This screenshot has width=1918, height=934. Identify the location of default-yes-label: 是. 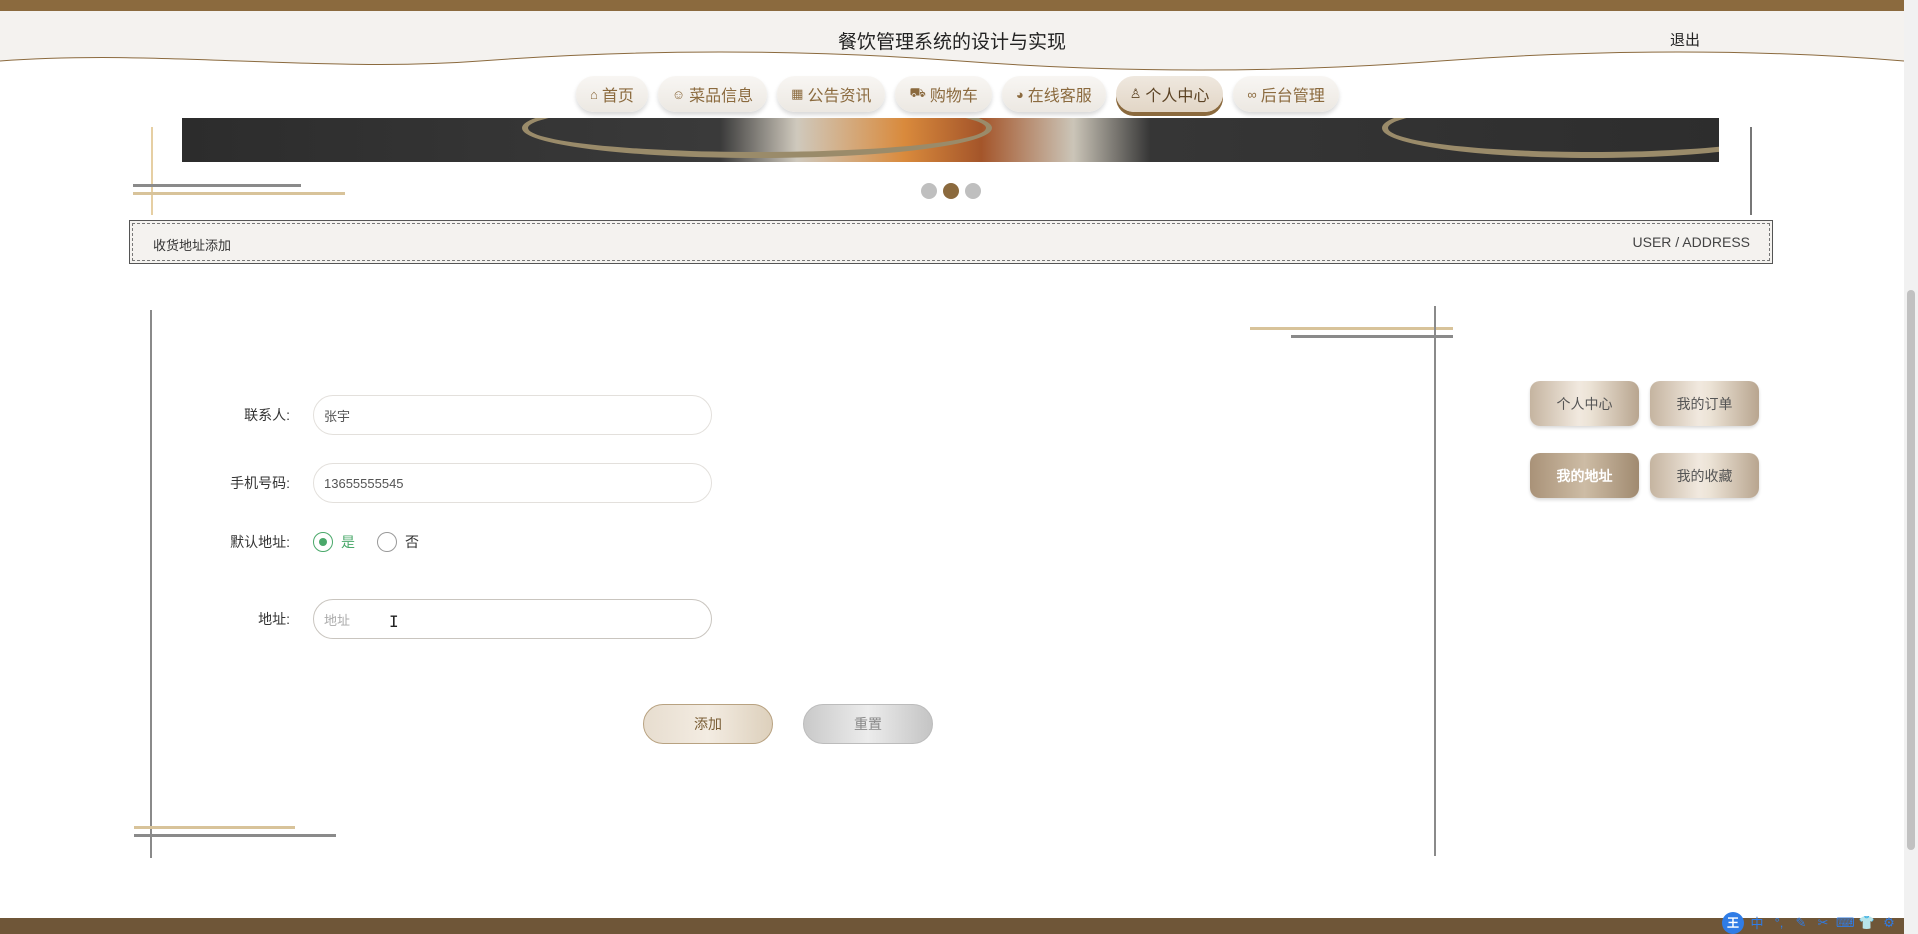
(348, 542).